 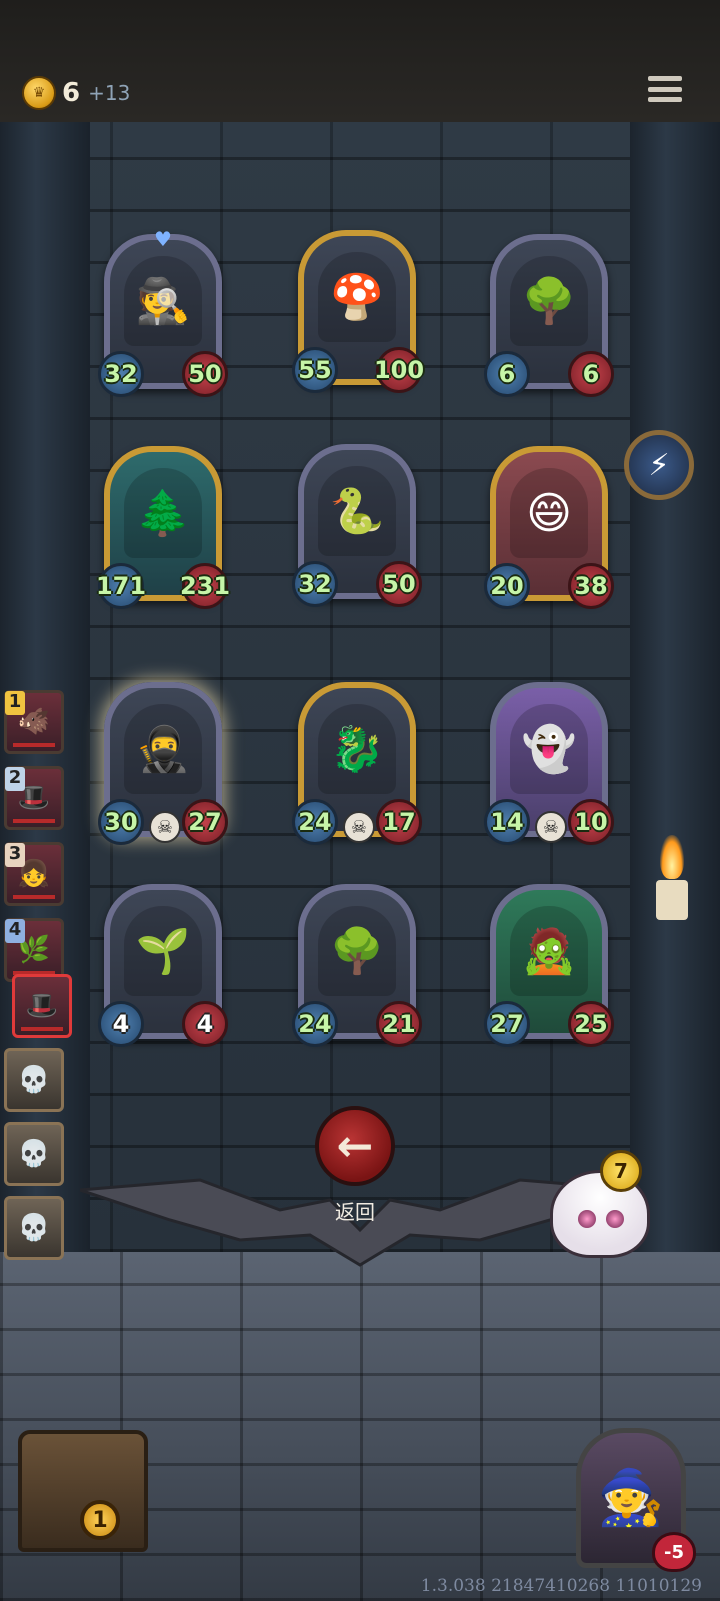 What do you see at coordinates (15, 779) in the screenshot?
I see `queue-number: 2` at bounding box center [15, 779].